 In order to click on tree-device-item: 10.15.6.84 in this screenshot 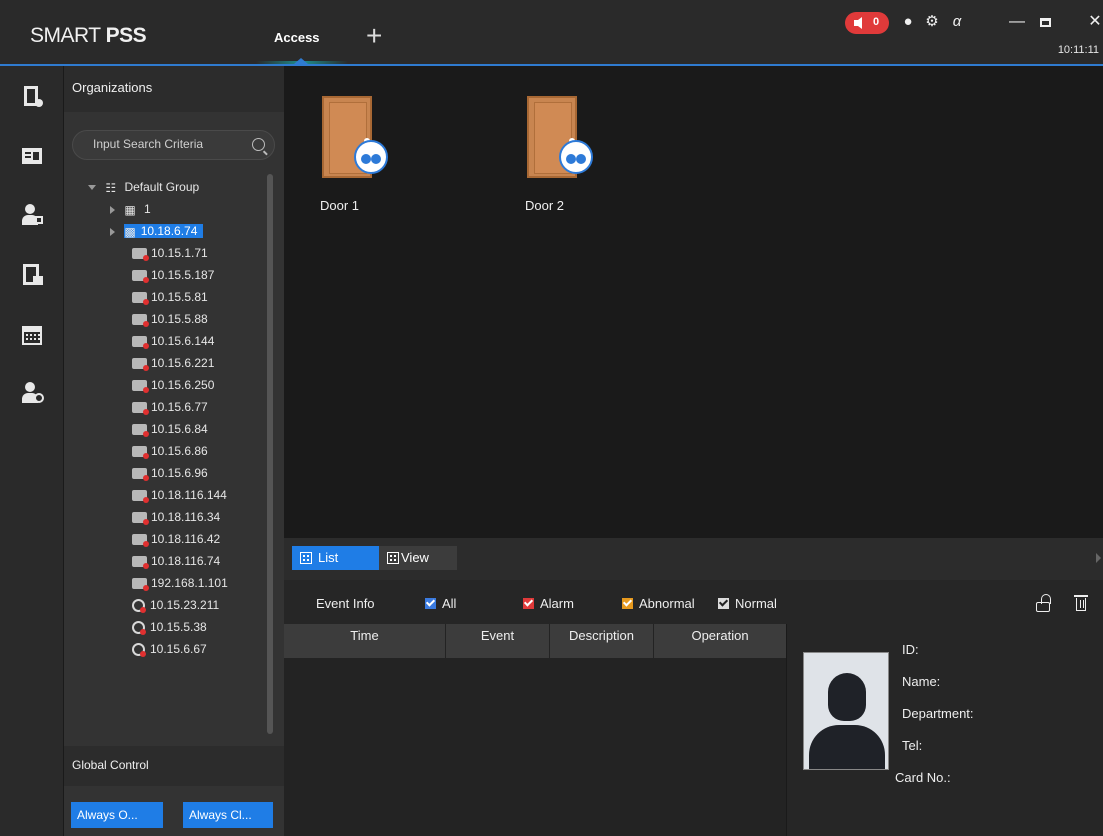, I will do `click(170, 429)`.